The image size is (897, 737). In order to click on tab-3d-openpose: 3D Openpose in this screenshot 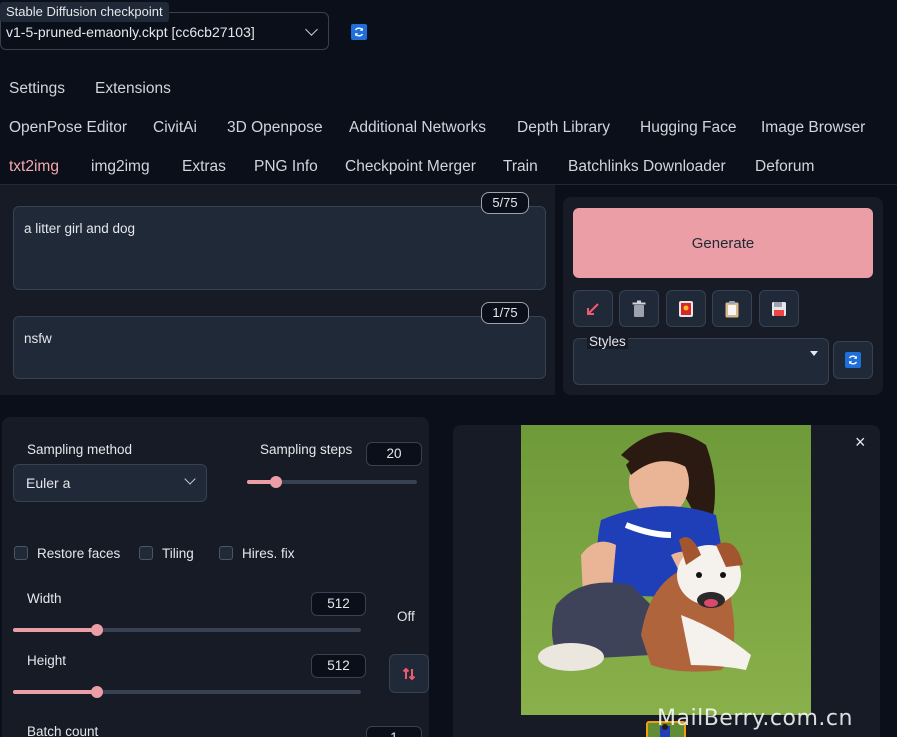, I will do `click(275, 128)`.